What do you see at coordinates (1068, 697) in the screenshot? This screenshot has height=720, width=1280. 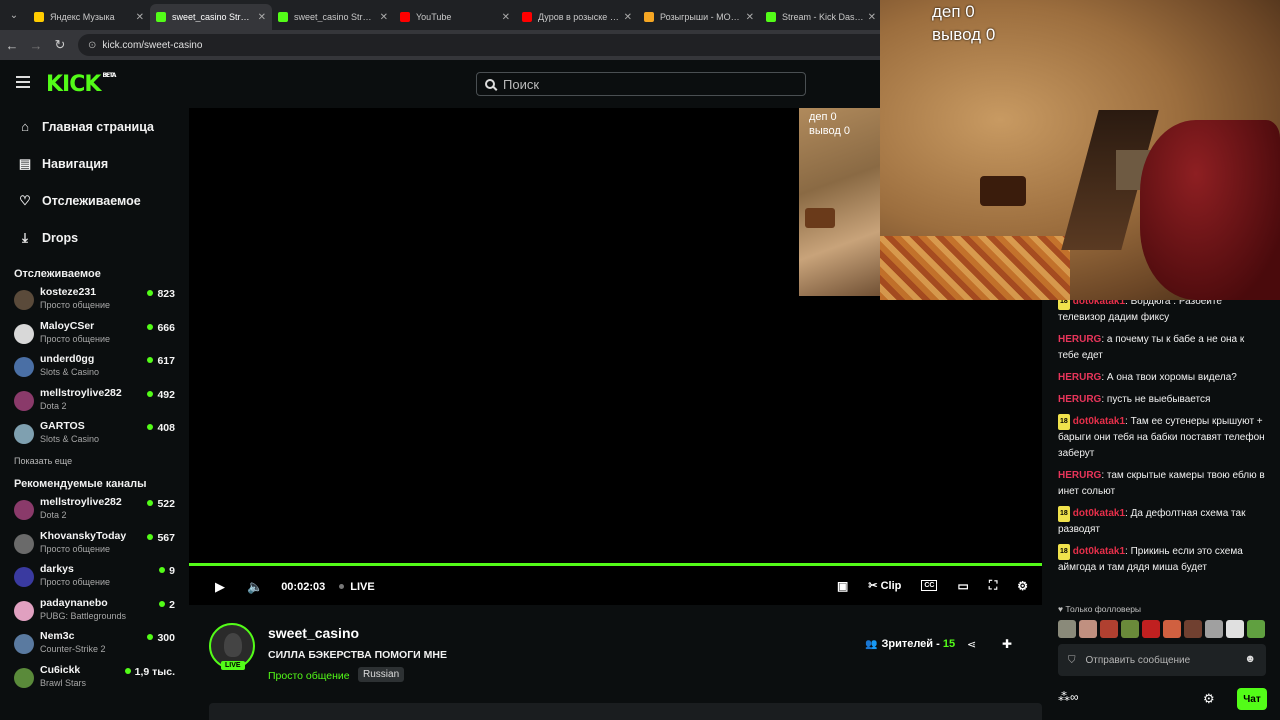 I see `infinity-icon: ⁂∞` at bounding box center [1068, 697].